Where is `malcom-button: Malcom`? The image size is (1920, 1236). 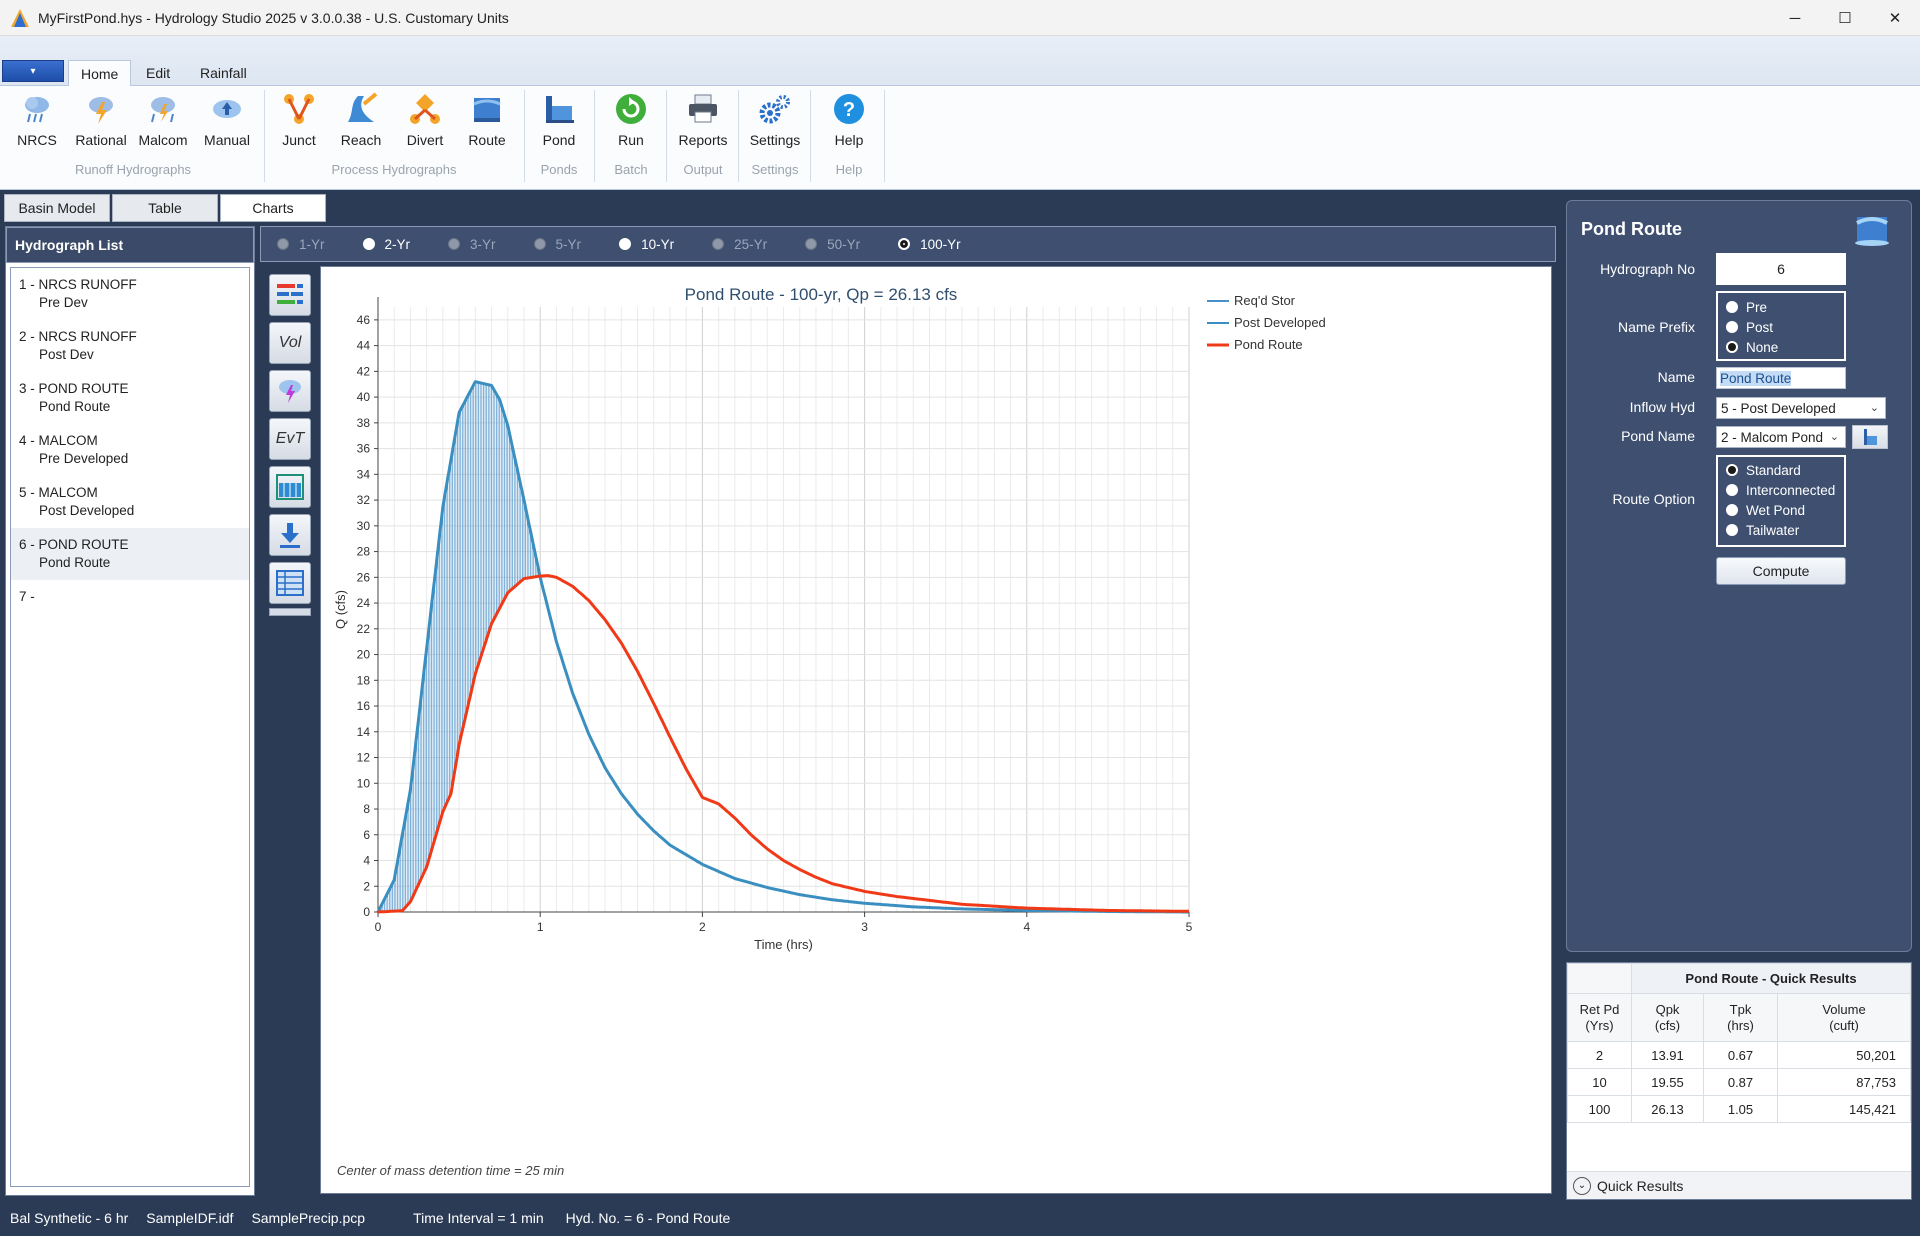 malcom-button: Malcom is located at coordinates (163, 120).